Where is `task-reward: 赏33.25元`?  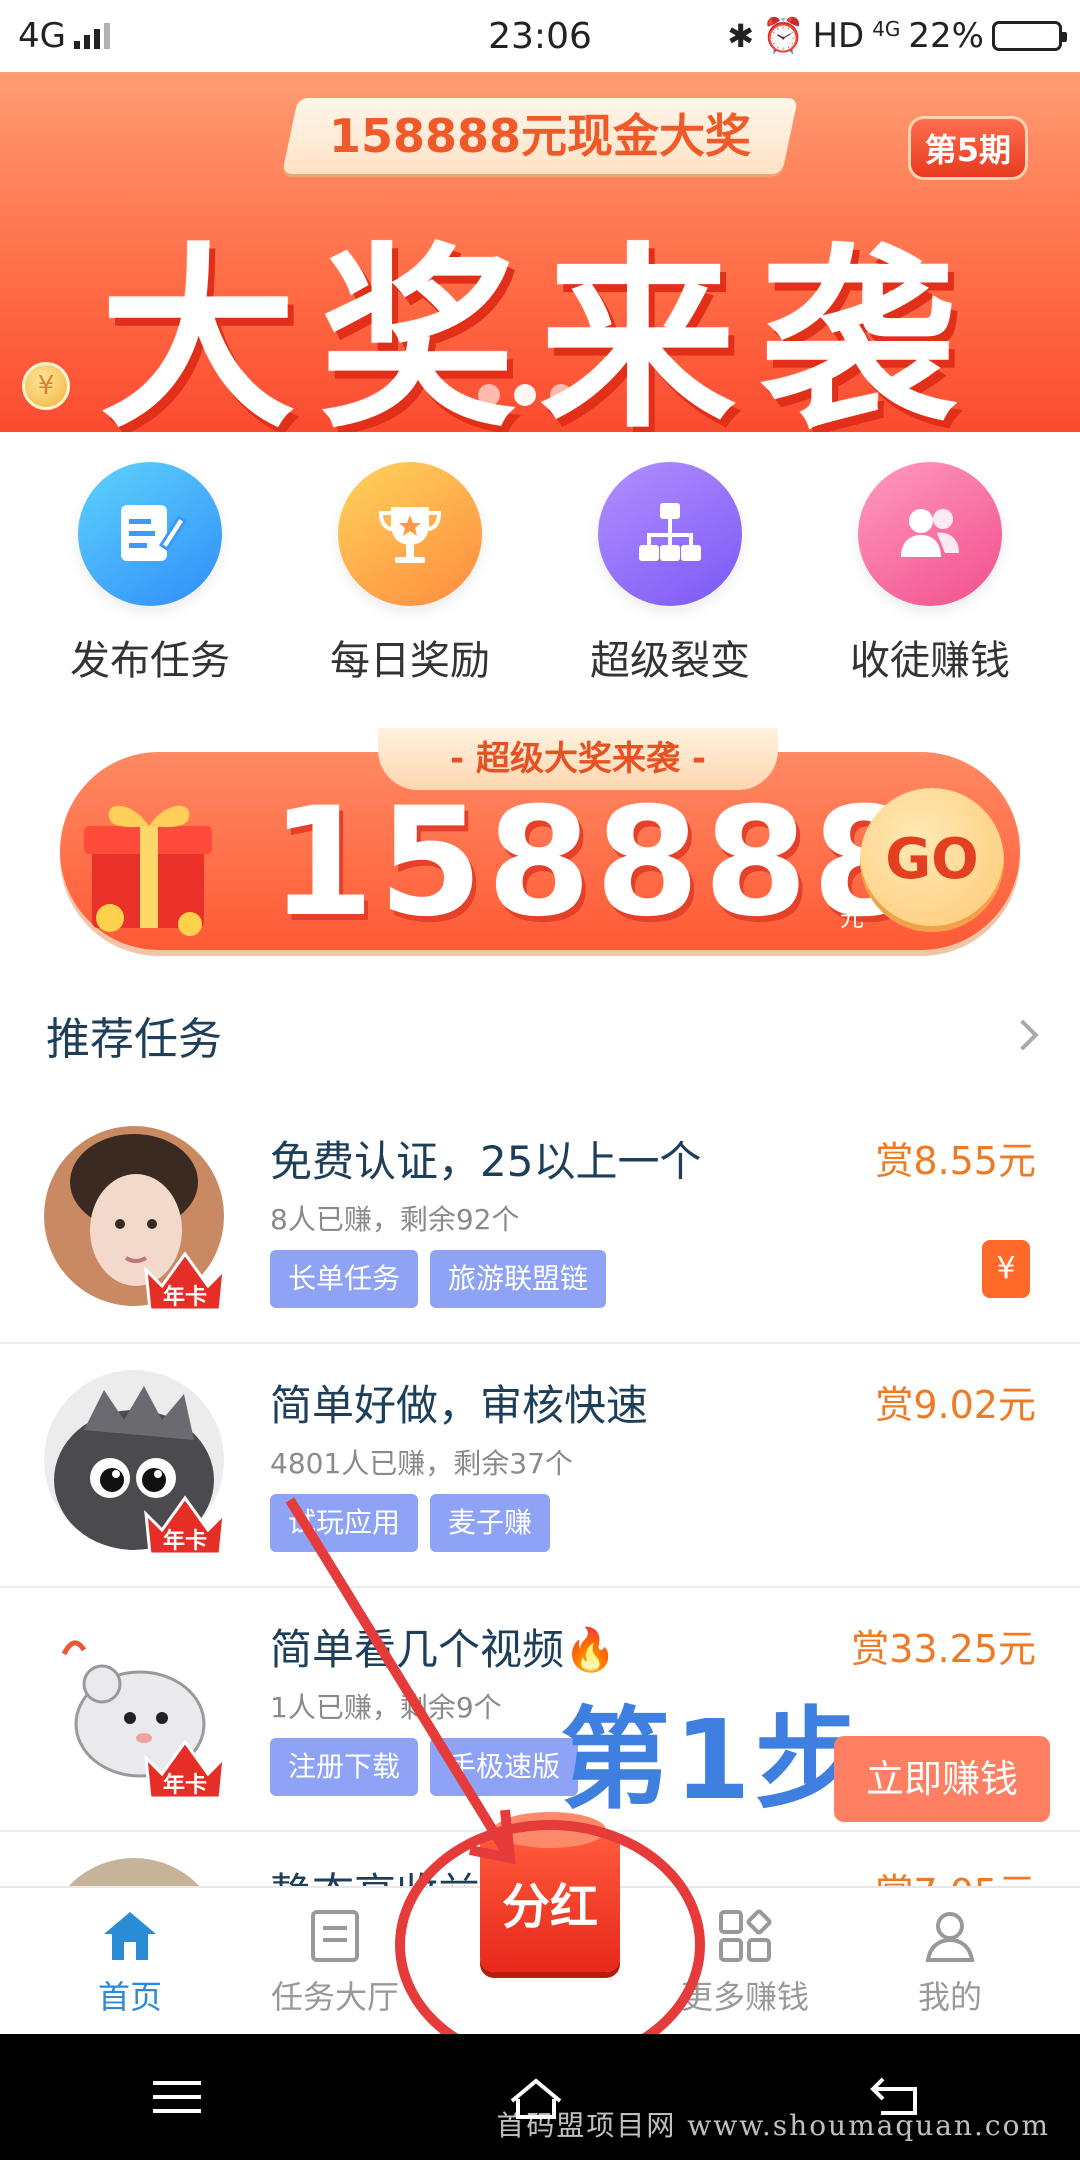
task-reward: 赏33.25元 is located at coordinates (943, 1649).